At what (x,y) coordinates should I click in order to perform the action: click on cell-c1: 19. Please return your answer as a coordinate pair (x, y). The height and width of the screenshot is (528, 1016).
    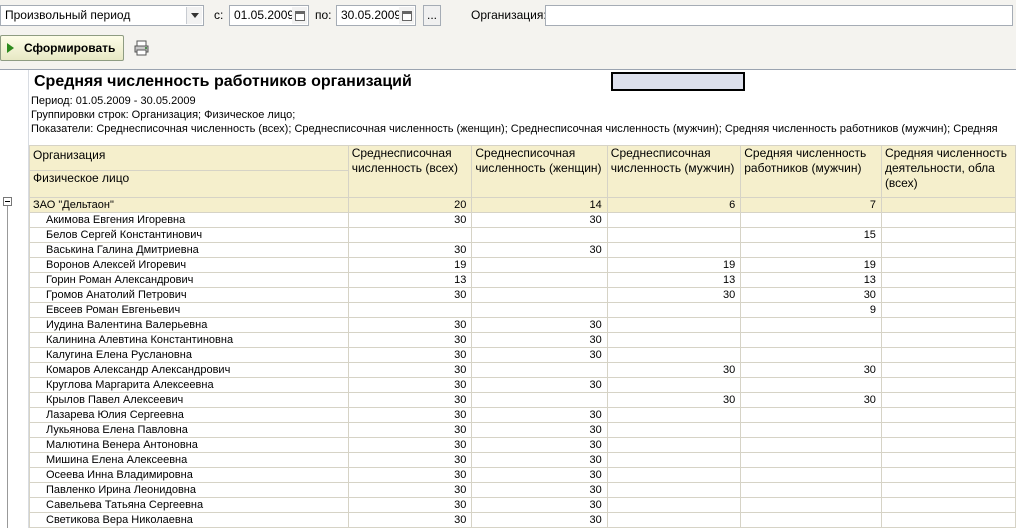
    Looking at the image, I should click on (410, 265).